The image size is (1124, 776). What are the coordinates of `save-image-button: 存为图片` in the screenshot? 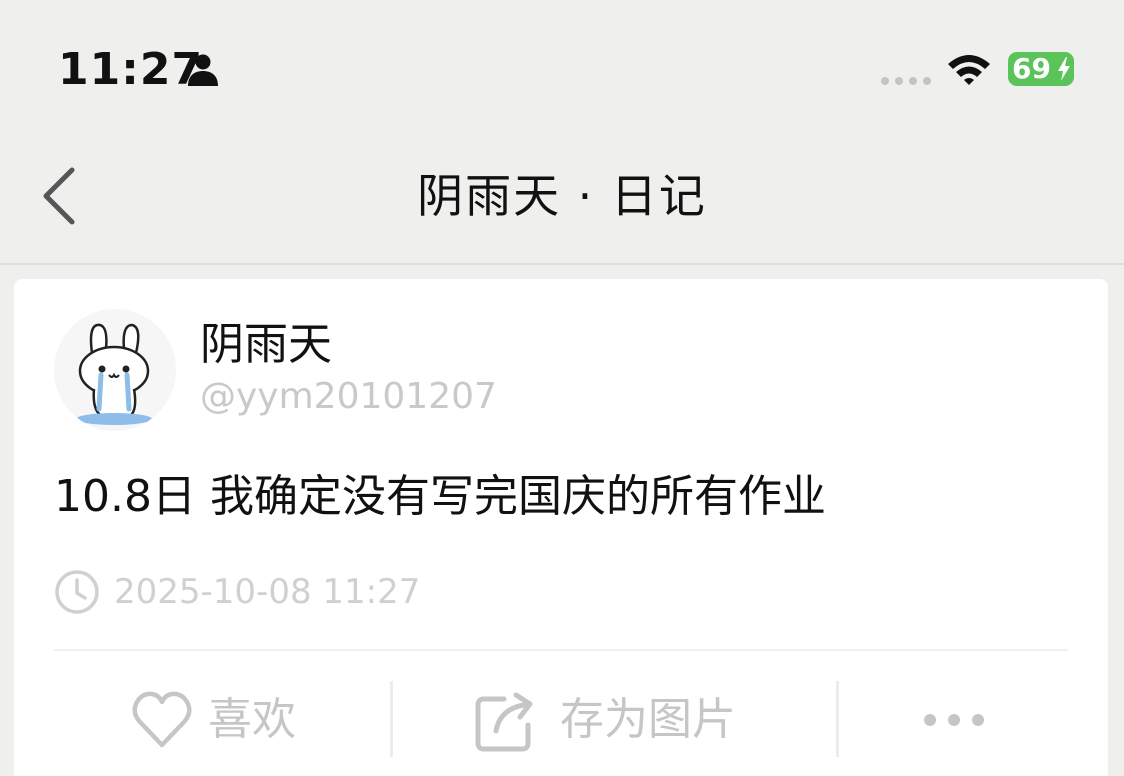 It's located at (624, 720).